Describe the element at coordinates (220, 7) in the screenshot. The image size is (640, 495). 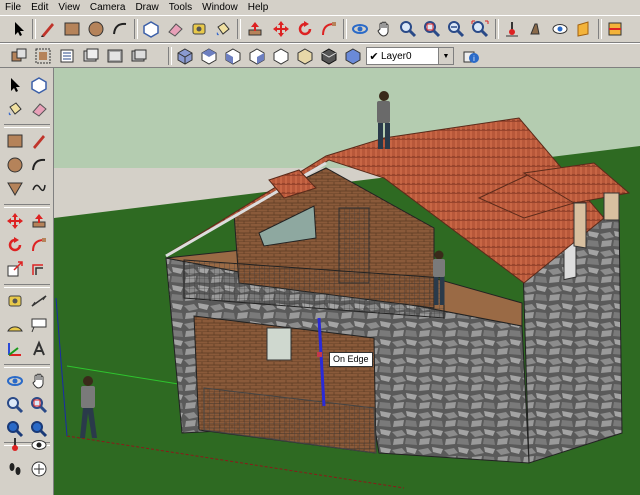
I see `menu-window: Window` at that location.